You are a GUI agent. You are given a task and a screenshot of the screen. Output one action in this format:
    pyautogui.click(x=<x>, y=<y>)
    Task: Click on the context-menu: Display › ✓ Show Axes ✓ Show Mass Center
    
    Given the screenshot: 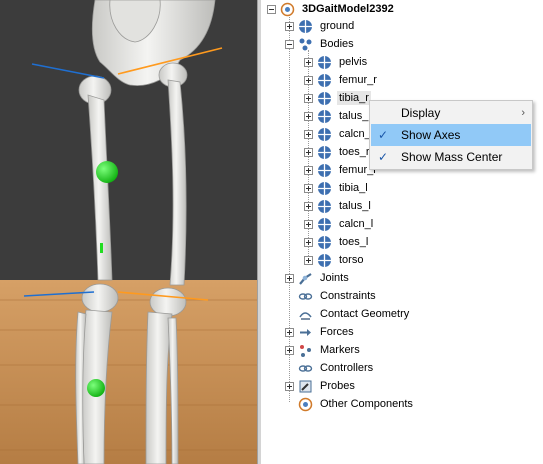 What is the action you would take?
    pyautogui.click(x=451, y=135)
    